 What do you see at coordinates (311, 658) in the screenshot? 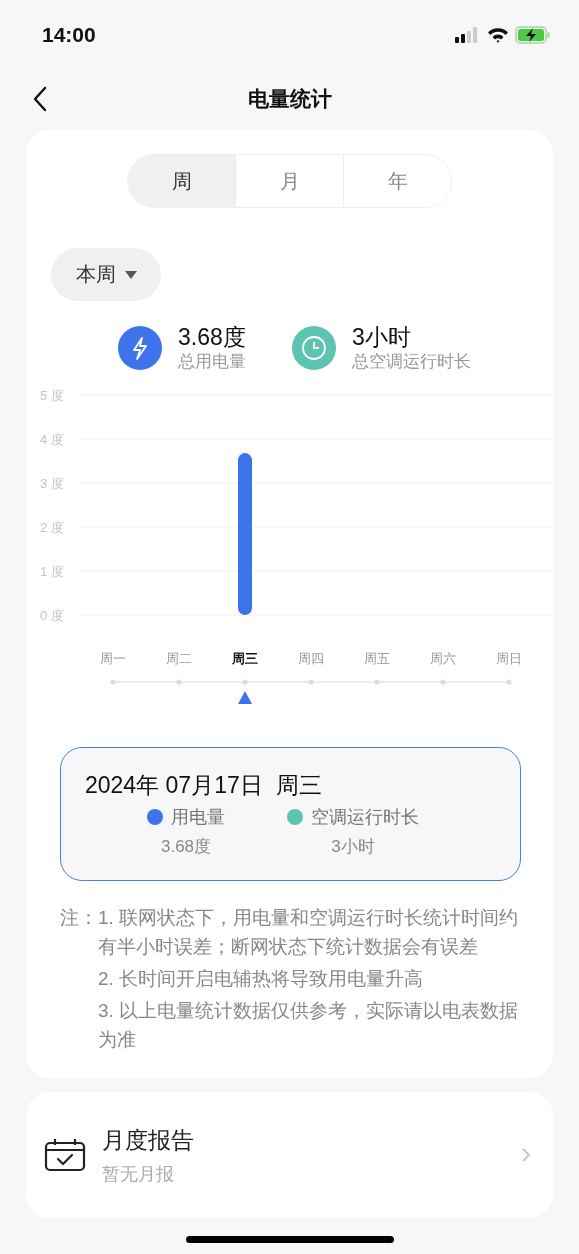
I see `x-axis-label: 周四` at bounding box center [311, 658].